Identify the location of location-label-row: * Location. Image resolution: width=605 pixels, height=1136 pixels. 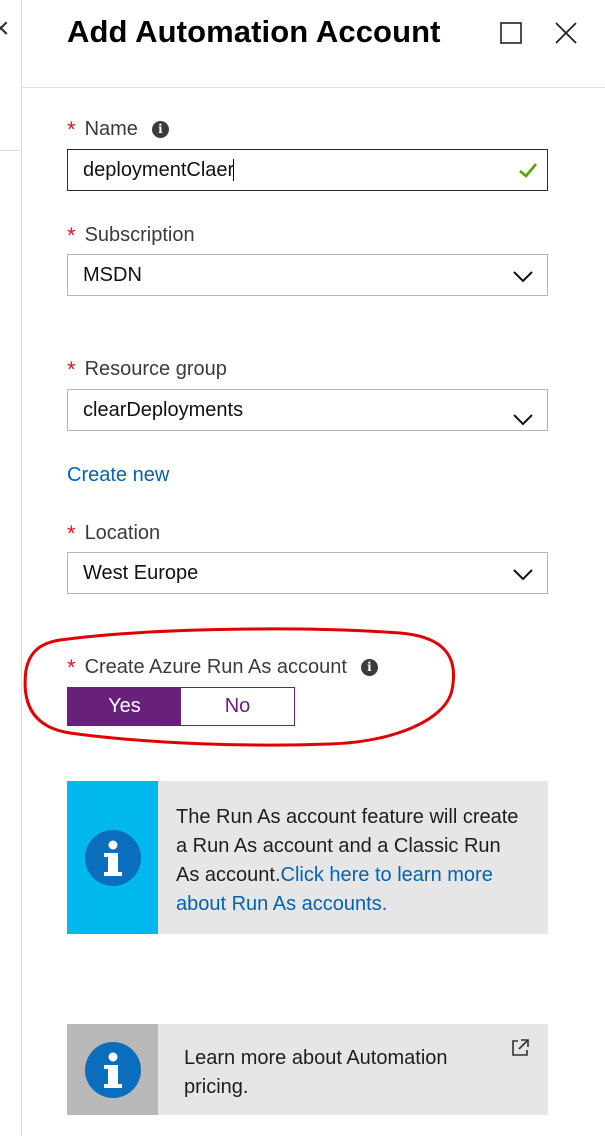
(113, 533).